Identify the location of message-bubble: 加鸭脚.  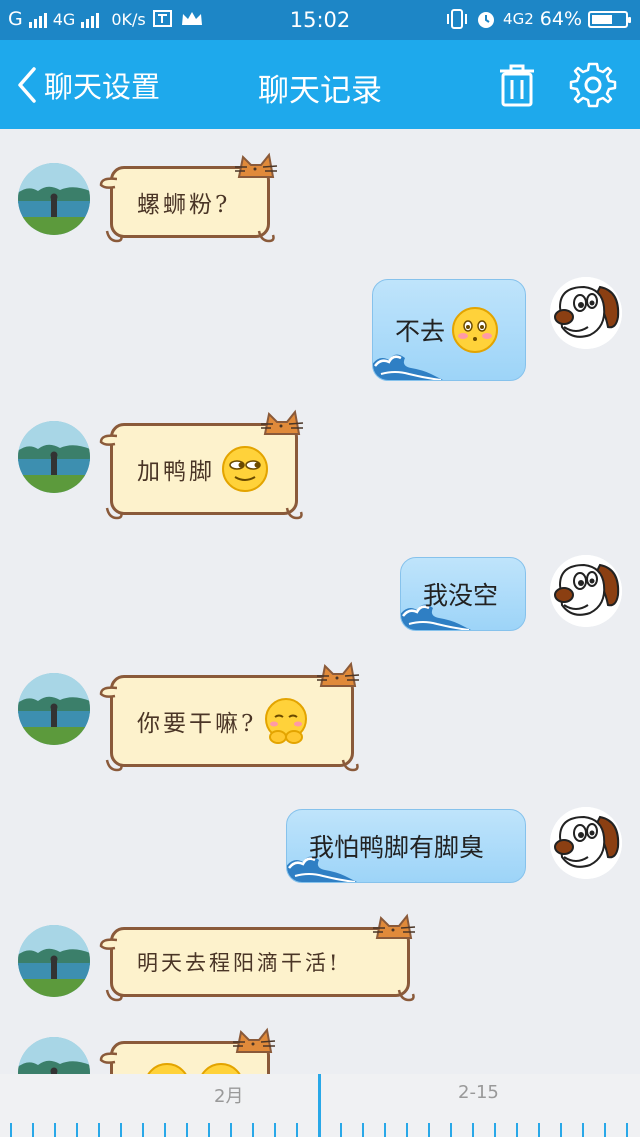
(204, 469).